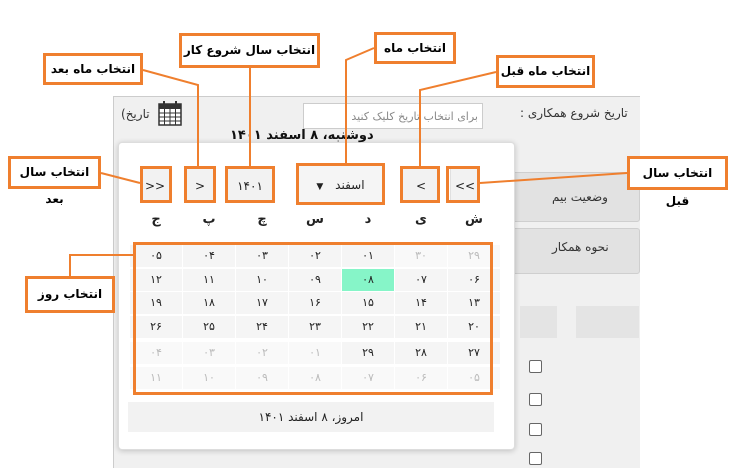  What do you see at coordinates (249, 50) in the screenshot?
I see `annotation-start-year: انتخاب سال شروع کار` at bounding box center [249, 50].